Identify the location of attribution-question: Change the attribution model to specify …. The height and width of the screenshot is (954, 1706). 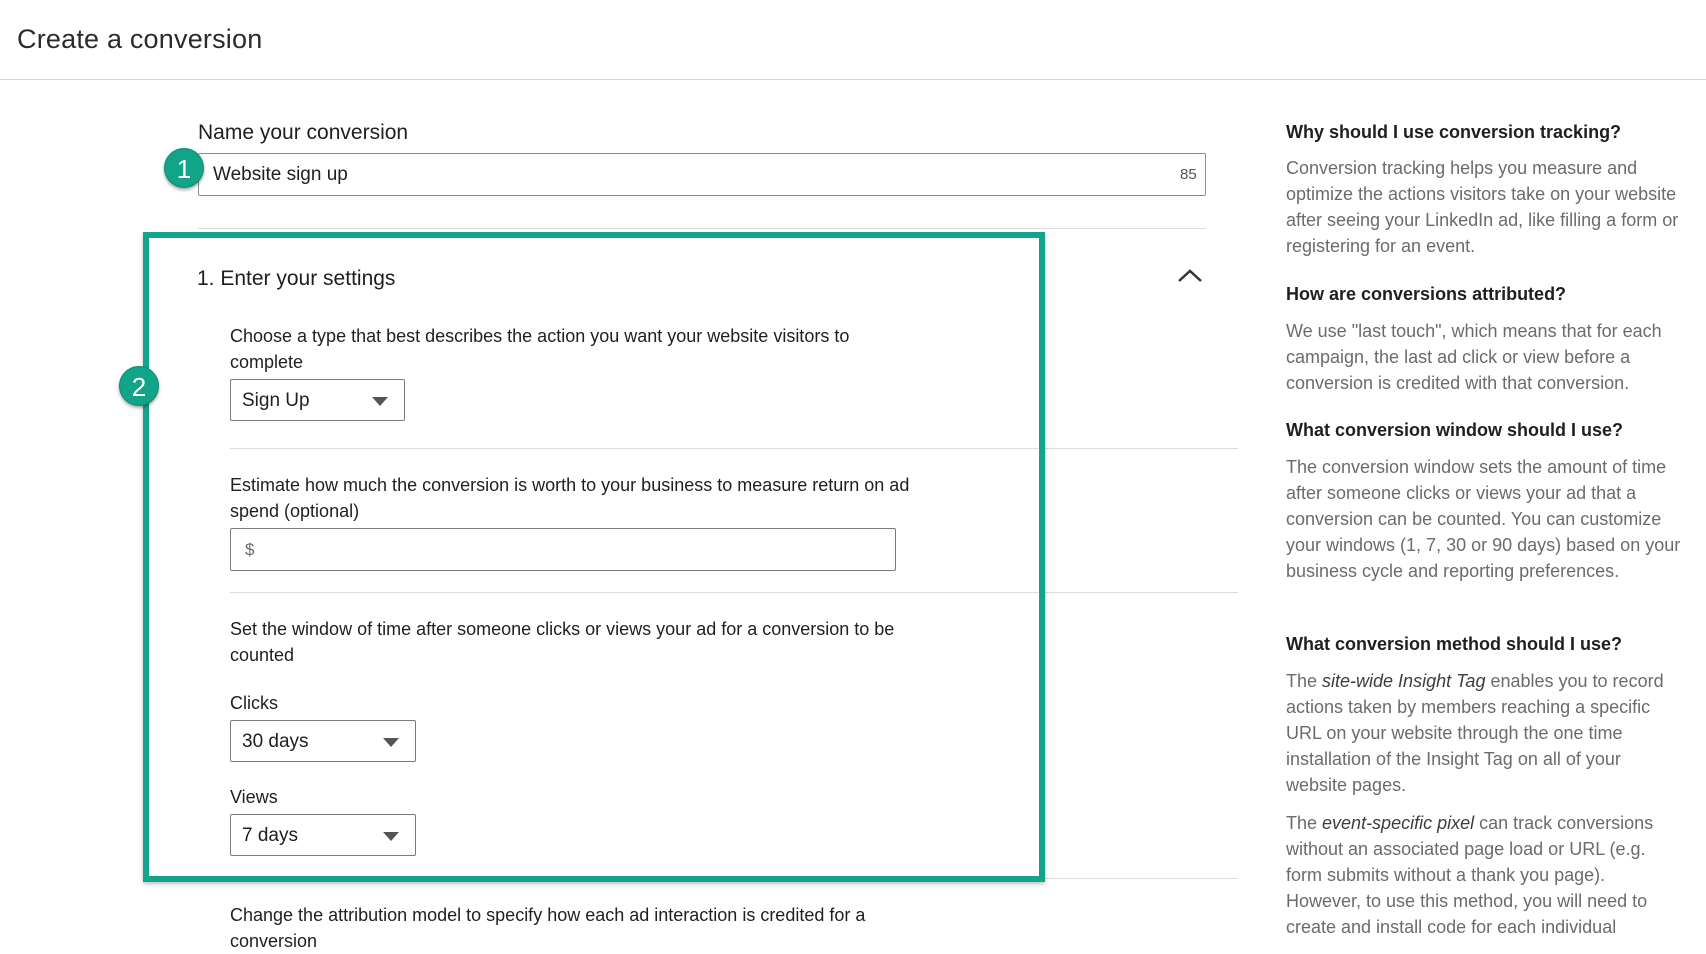
(548, 928).